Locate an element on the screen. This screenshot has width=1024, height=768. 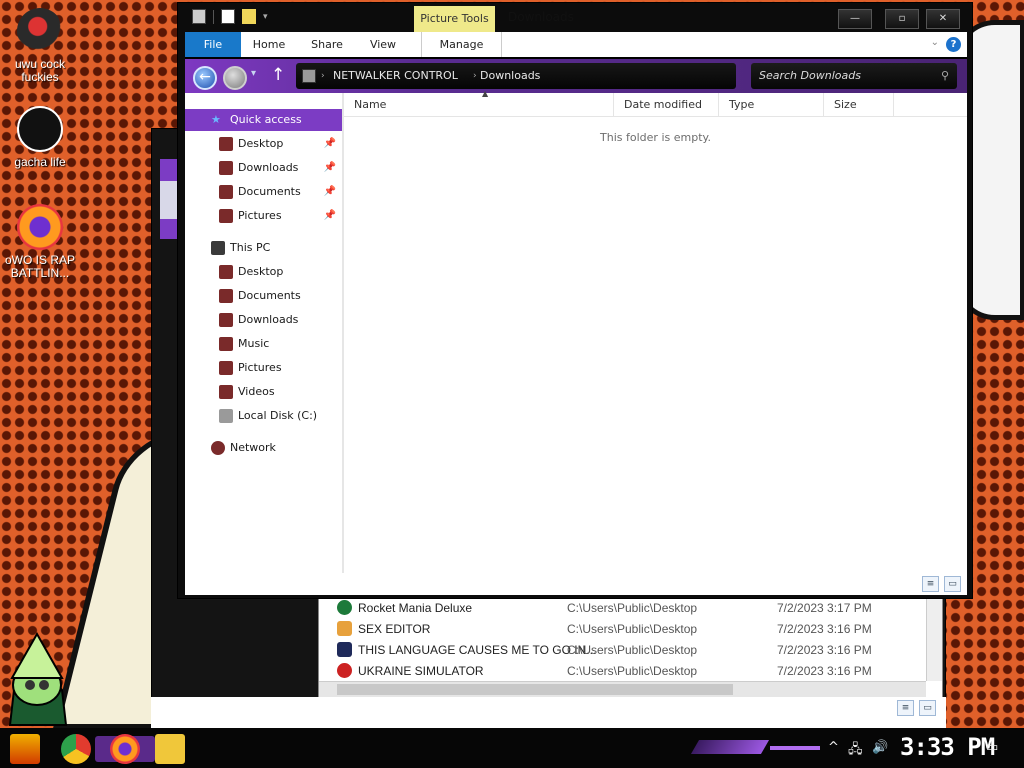
computer-icon is located at coordinates (218, 248).